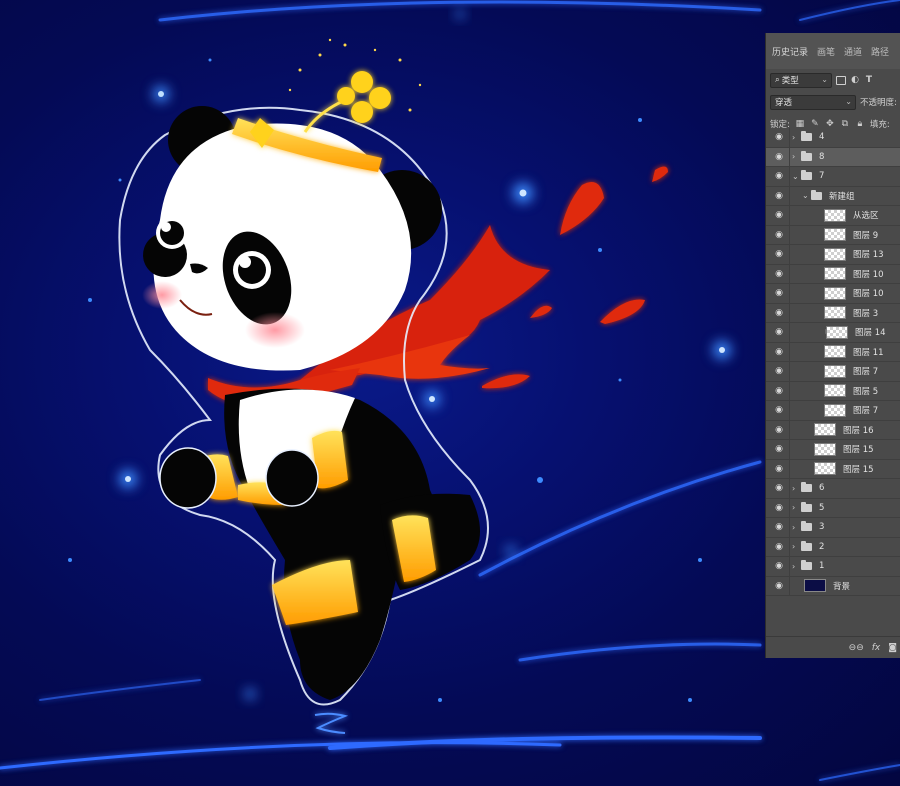 This screenshot has width=900, height=786. I want to click on filter-label: 类型, so click(790, 81).